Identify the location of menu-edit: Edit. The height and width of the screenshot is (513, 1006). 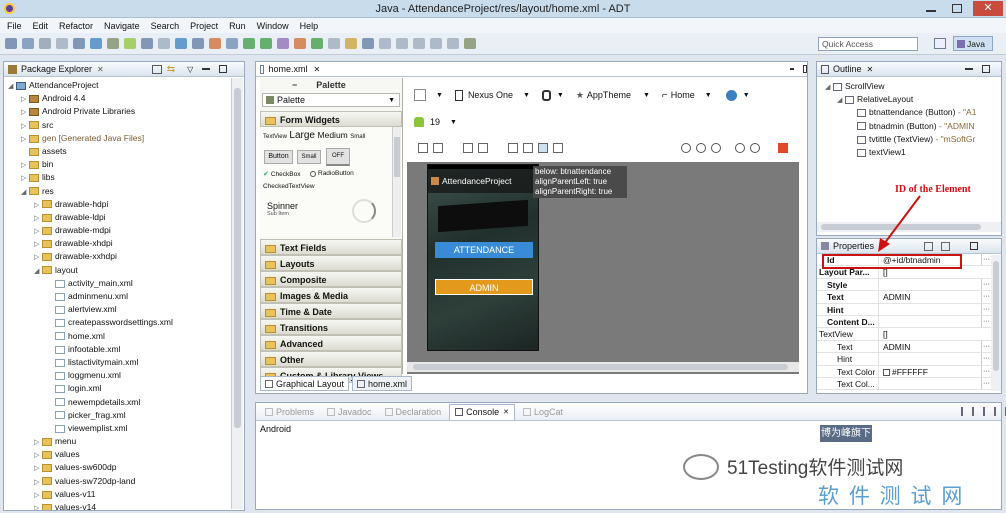
(41, 26).